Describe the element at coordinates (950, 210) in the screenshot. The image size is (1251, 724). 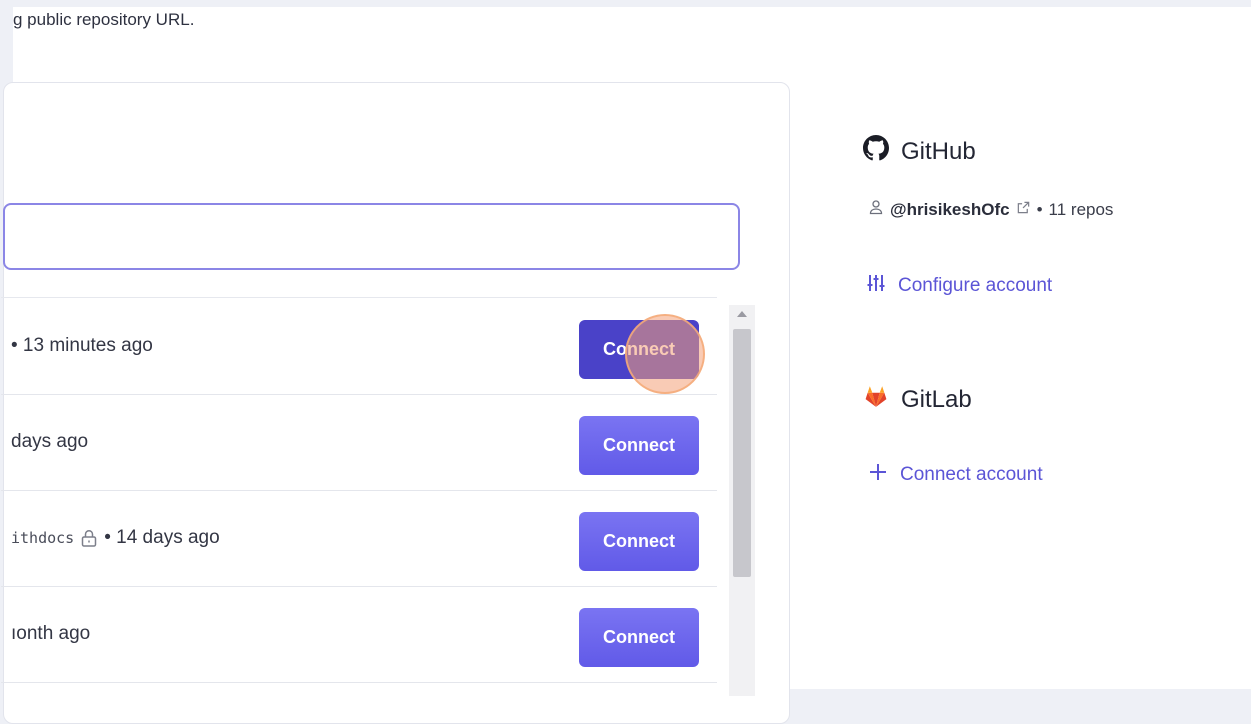
I see `github-username-link: @hrisikeshOfc` at that location.